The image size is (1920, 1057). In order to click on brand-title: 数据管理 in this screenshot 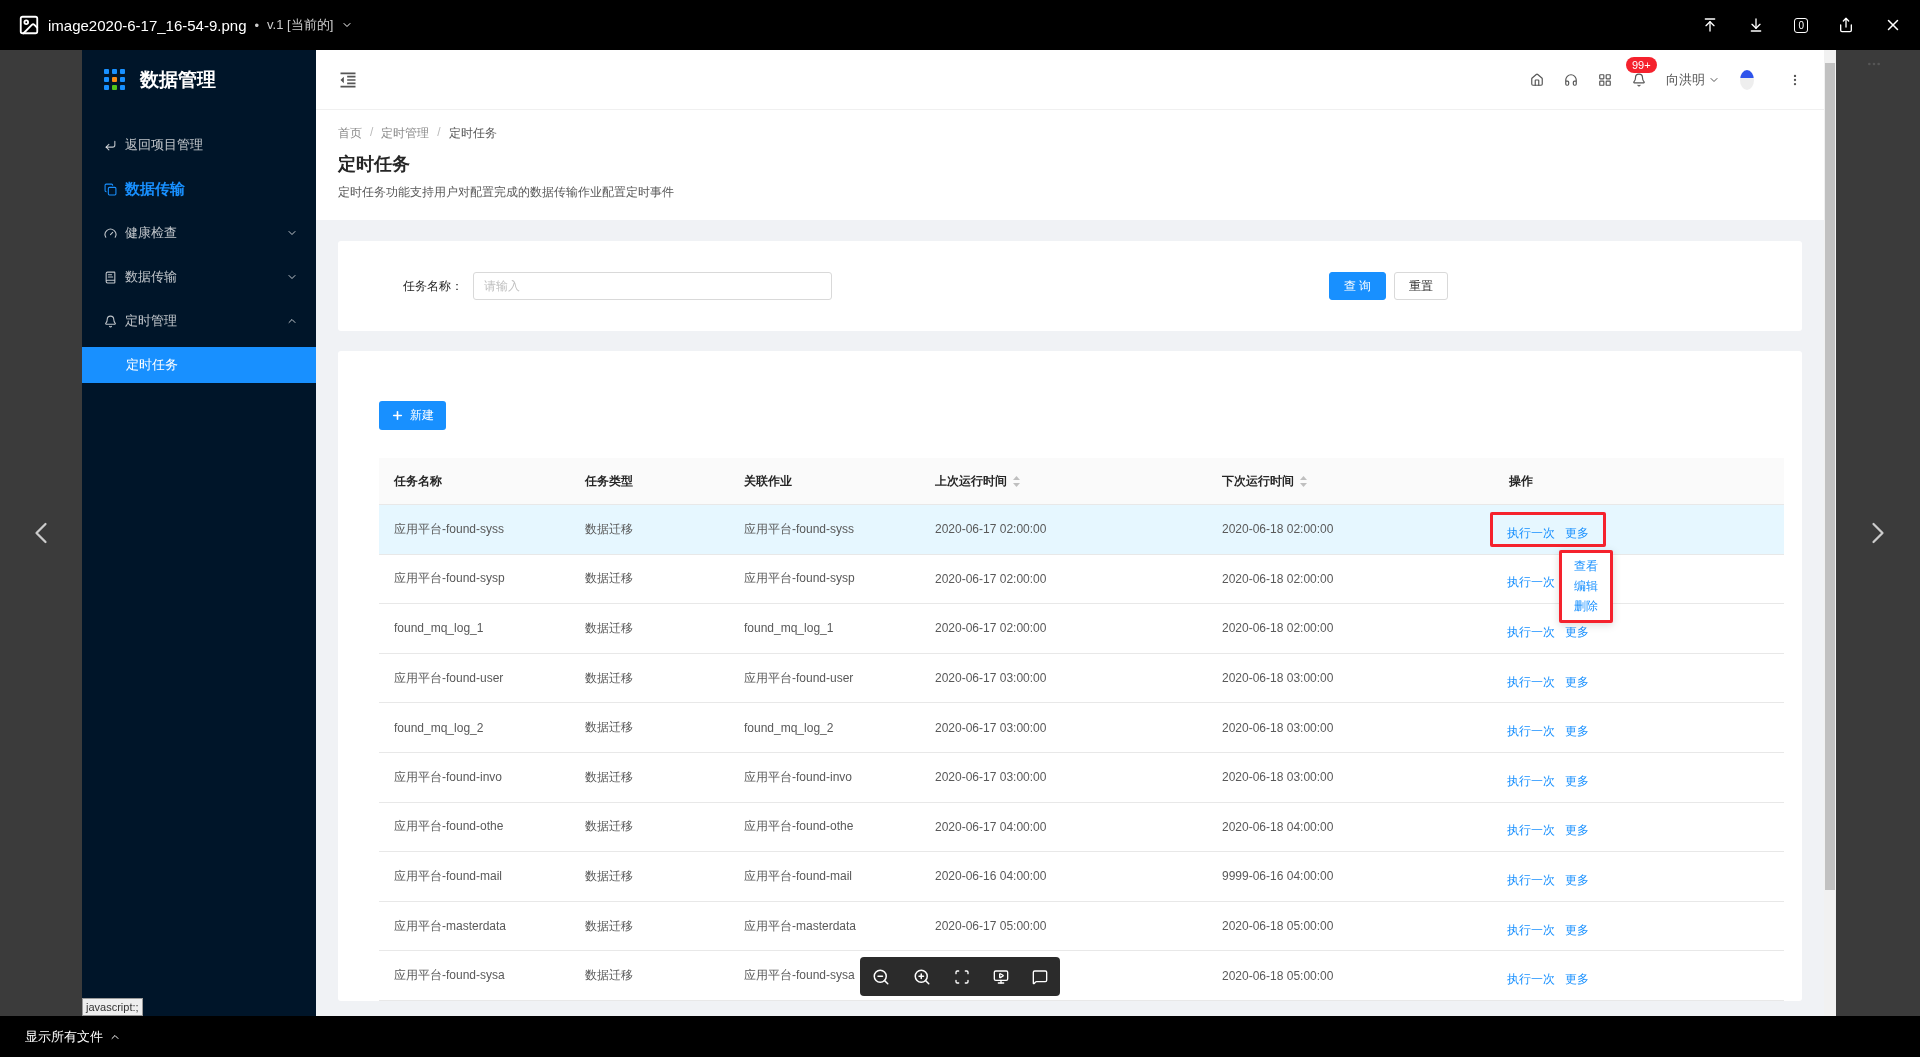, I will do `click(178, 80)`.